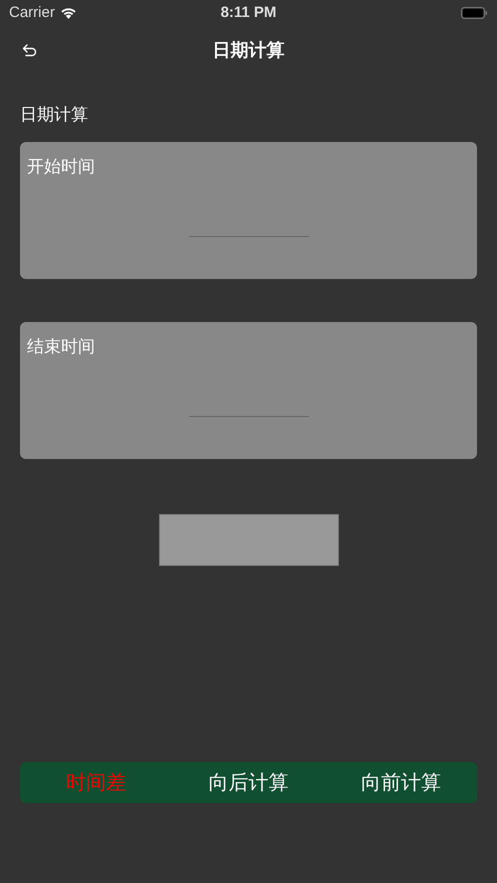 The width and height of the screenshot is (497, 883). Describe the element at coordinates (248, 12) in the screenshot. I see `status-time: 8:11 PM` at that location.